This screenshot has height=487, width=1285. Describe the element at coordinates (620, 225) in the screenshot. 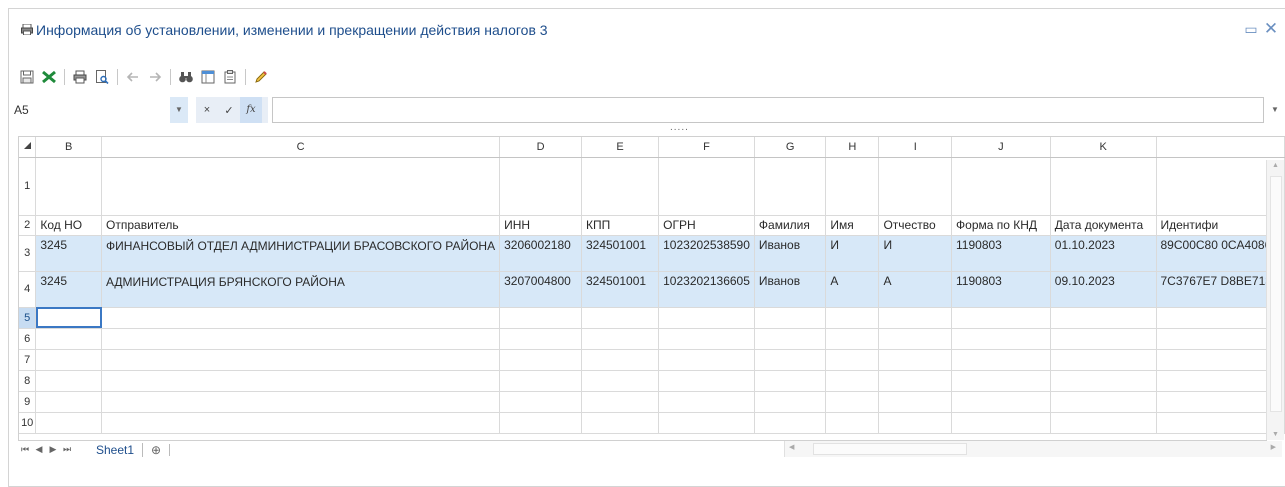

I see `cell: КПП` at that location.